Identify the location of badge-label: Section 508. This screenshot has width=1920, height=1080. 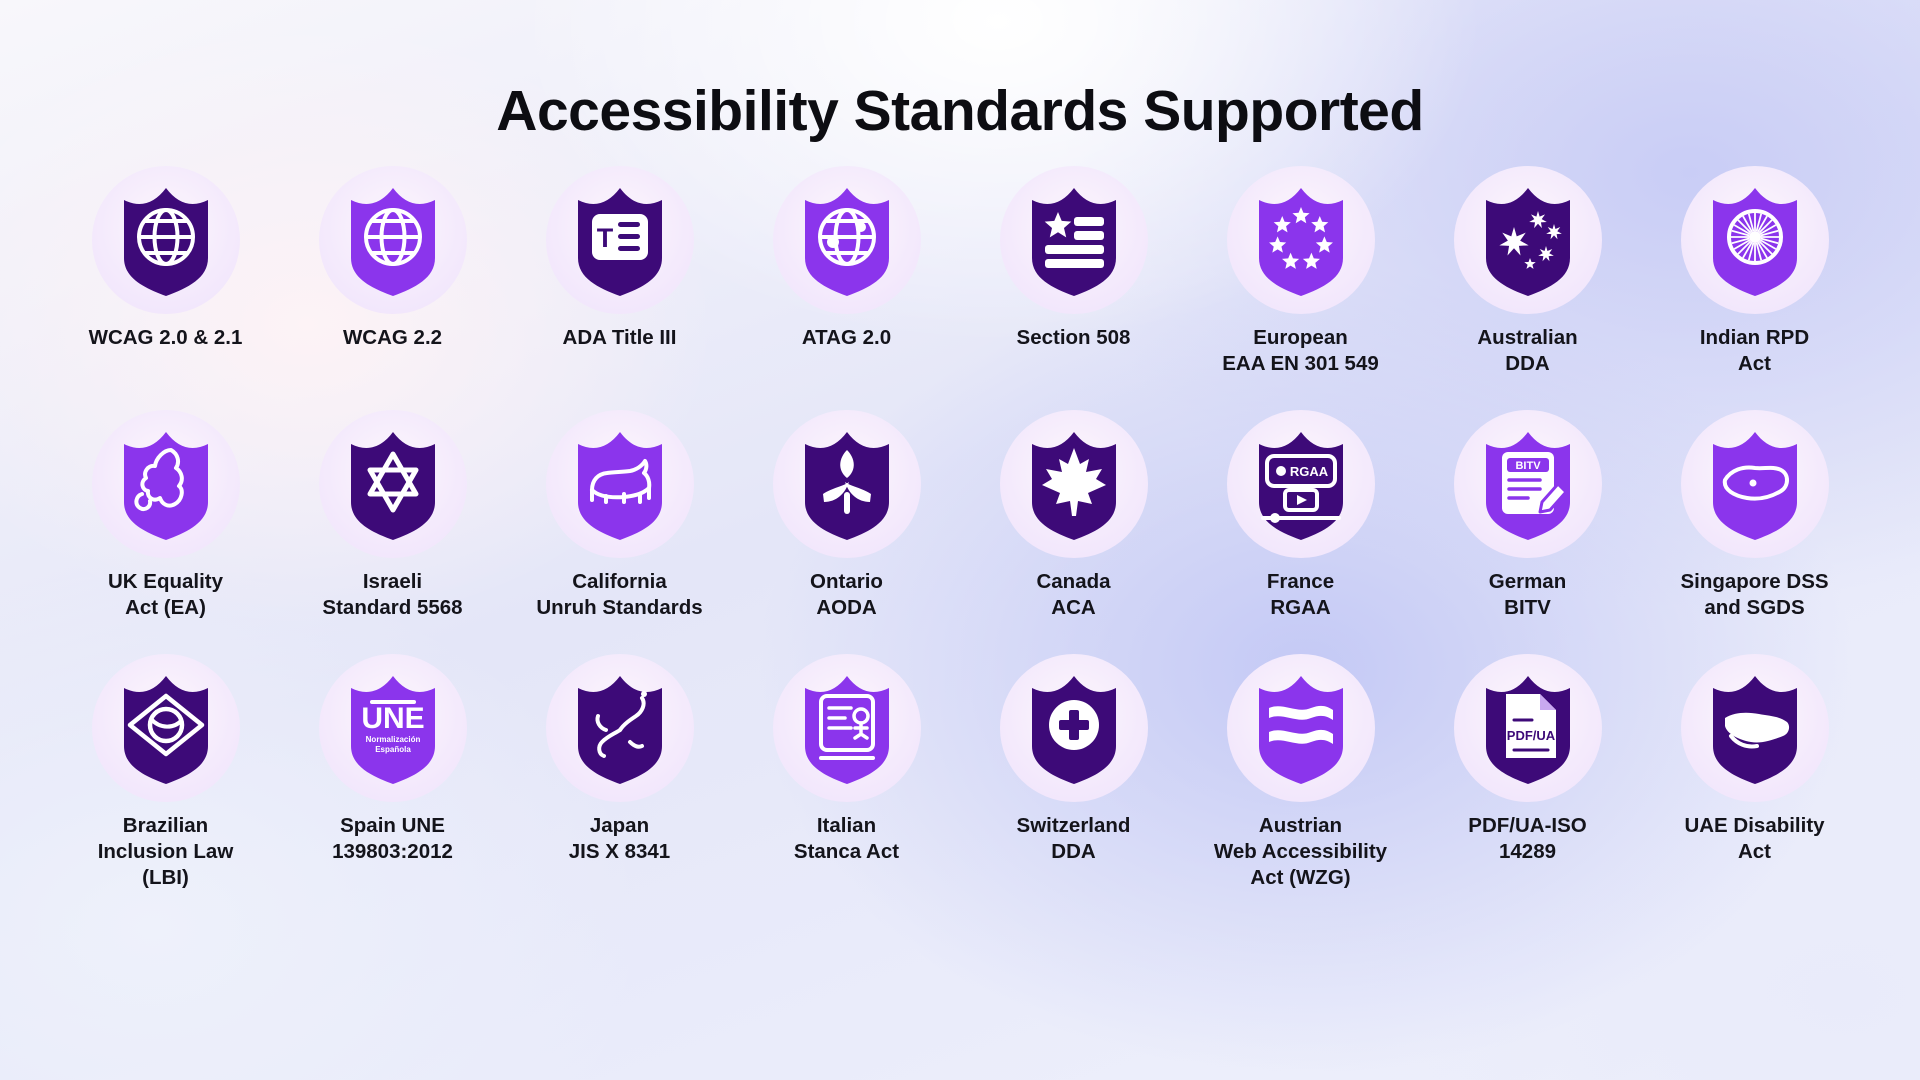
(1073, 337).